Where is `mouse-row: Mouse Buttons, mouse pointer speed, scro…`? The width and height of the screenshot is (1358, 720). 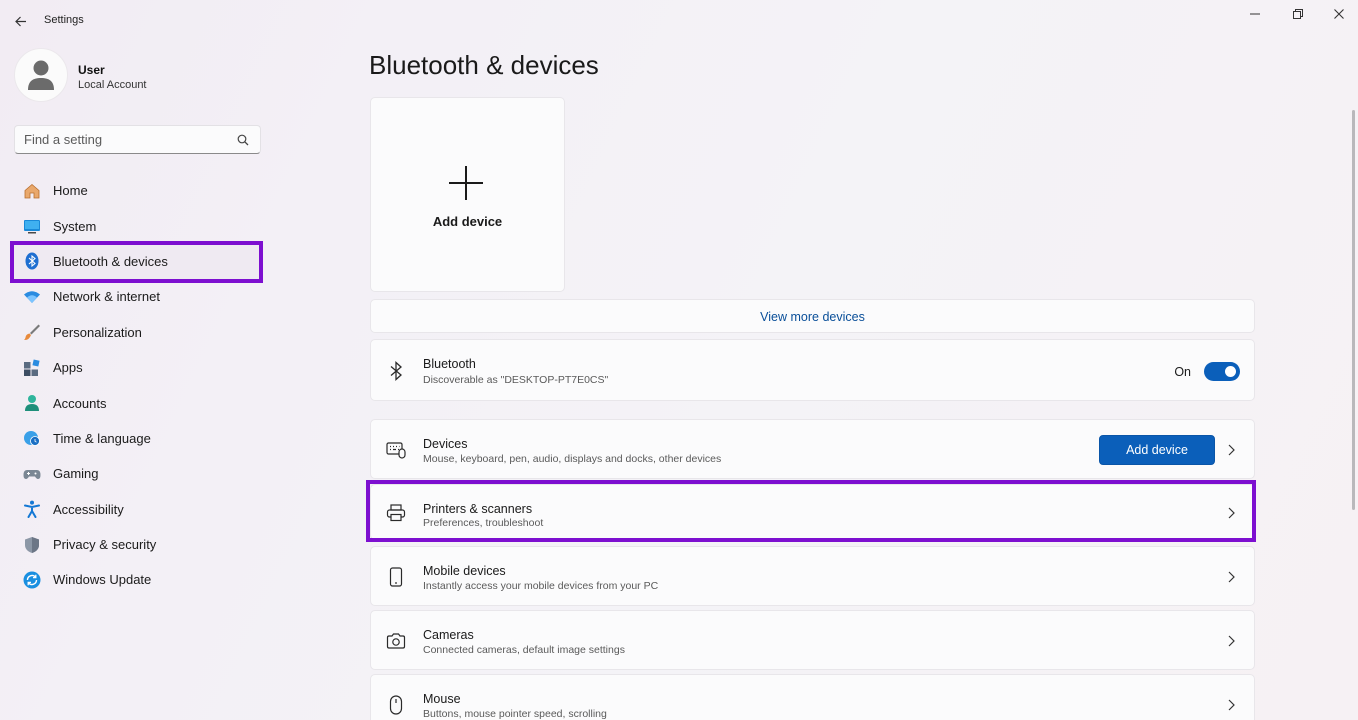
mouse-row: Mouse Buttons, mouse pointer speed, scro… is located at coordinates (812, 697).